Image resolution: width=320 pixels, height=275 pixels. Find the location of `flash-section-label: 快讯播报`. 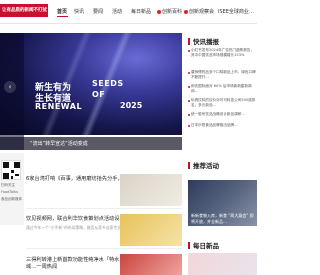

flash-section-label: 快讯播报 is located at coordinates (206, 42).